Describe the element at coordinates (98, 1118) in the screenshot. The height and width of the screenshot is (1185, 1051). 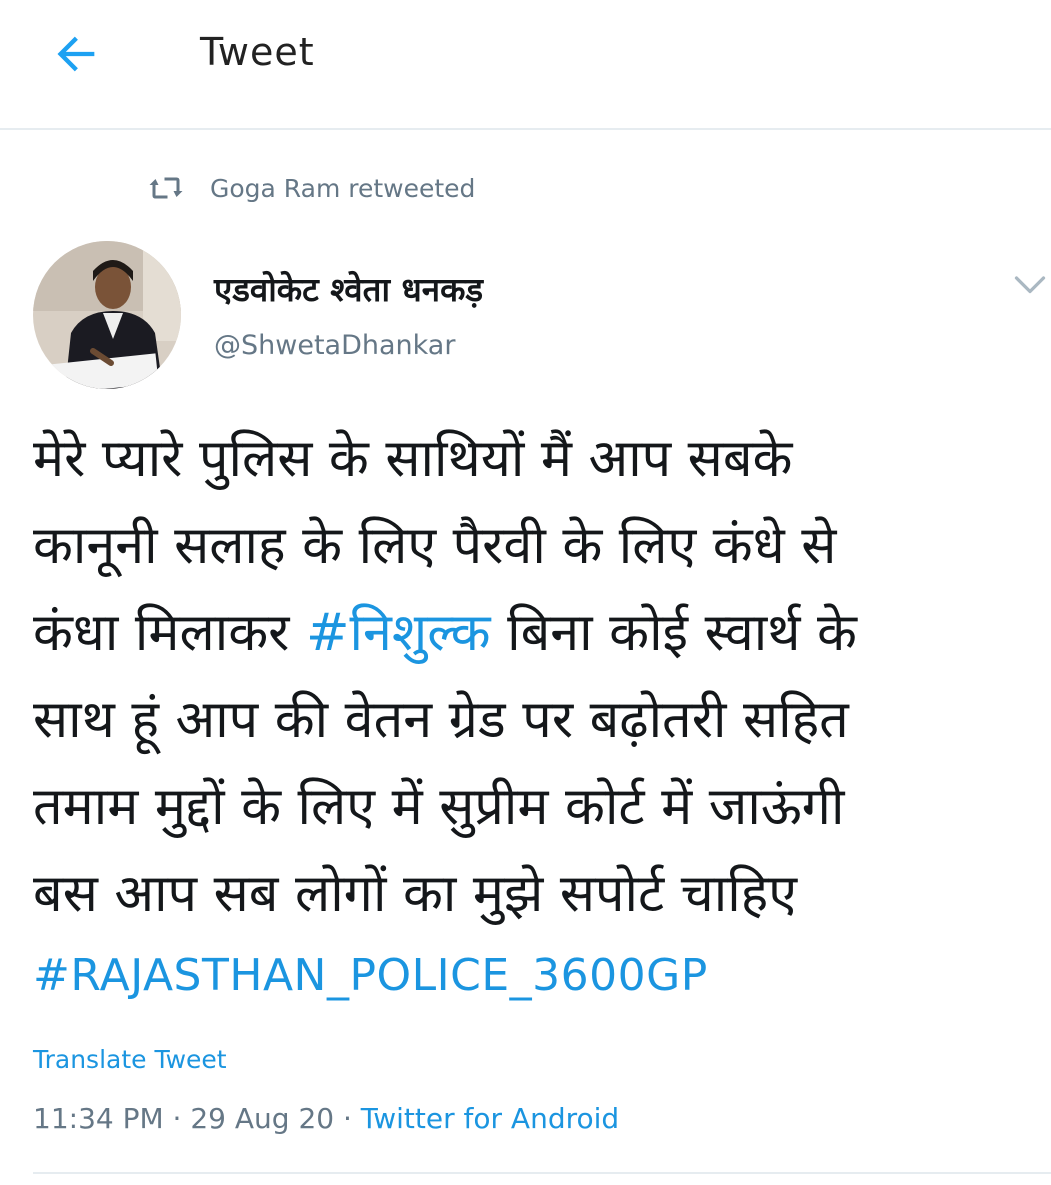
I see `tweet-time: 11:34 PM` at that location.